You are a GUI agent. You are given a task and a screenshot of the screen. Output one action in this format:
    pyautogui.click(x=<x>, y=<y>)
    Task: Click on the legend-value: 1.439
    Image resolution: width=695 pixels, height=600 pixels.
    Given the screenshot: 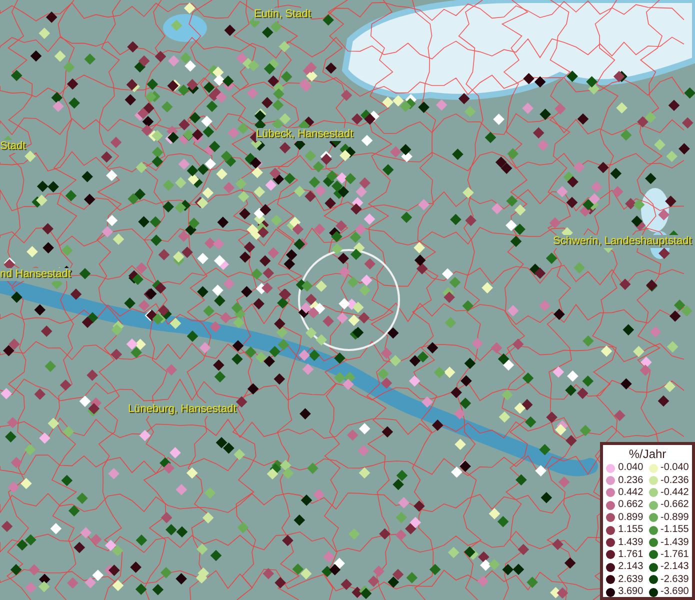 What is the action you would take?
    pyautogui.click(x=631, y=542)
    